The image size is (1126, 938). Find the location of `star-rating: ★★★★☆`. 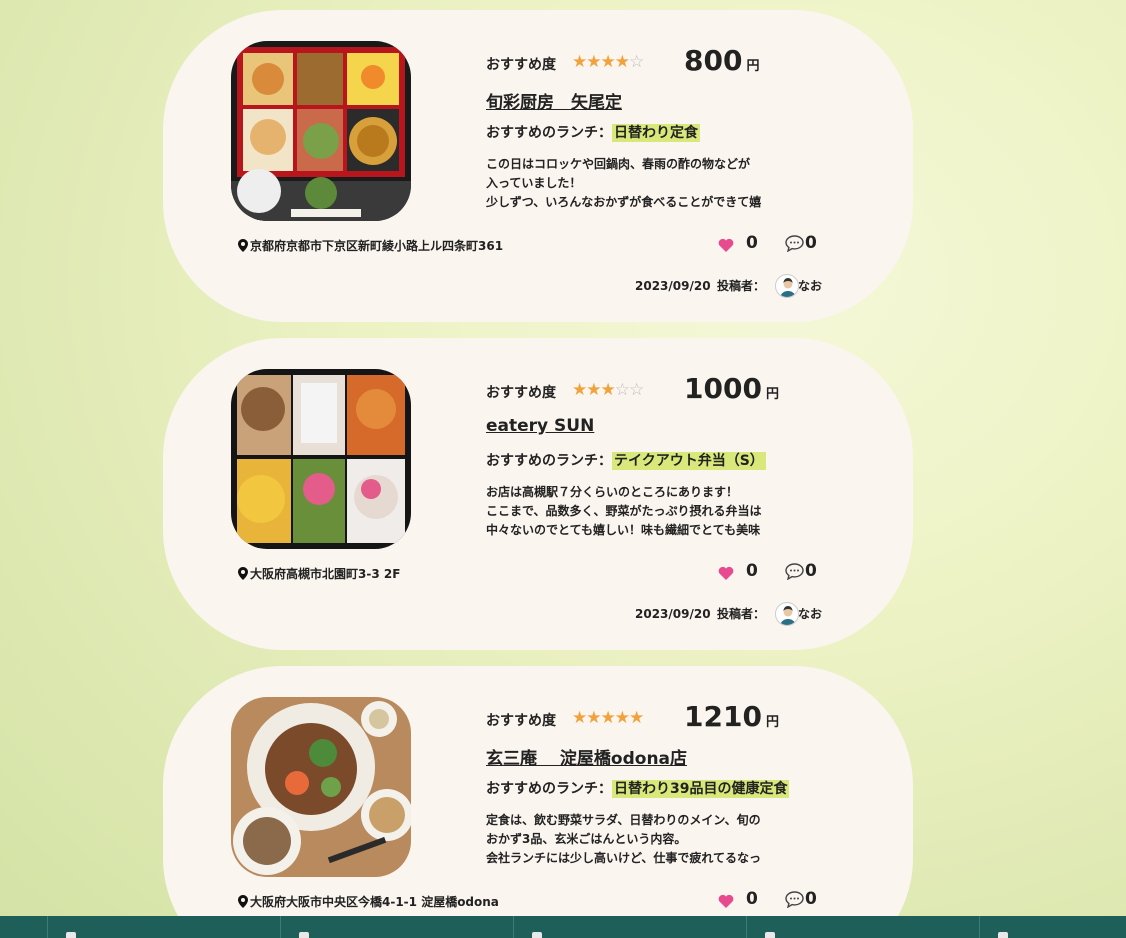

star-rating: ★★★★☆ is located at coordinates (608, 62).